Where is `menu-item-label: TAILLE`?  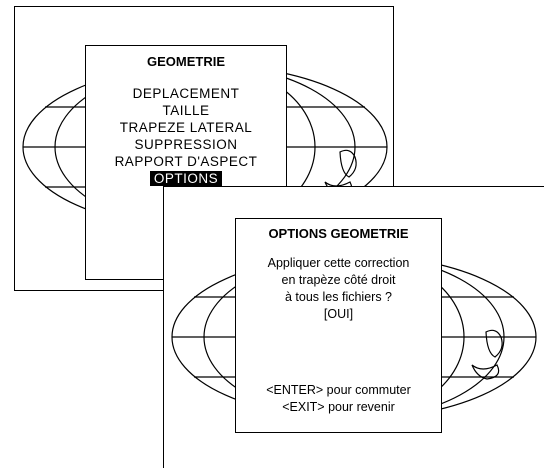 menu-item-label: TAILLE is located at coordinates (186, 110).